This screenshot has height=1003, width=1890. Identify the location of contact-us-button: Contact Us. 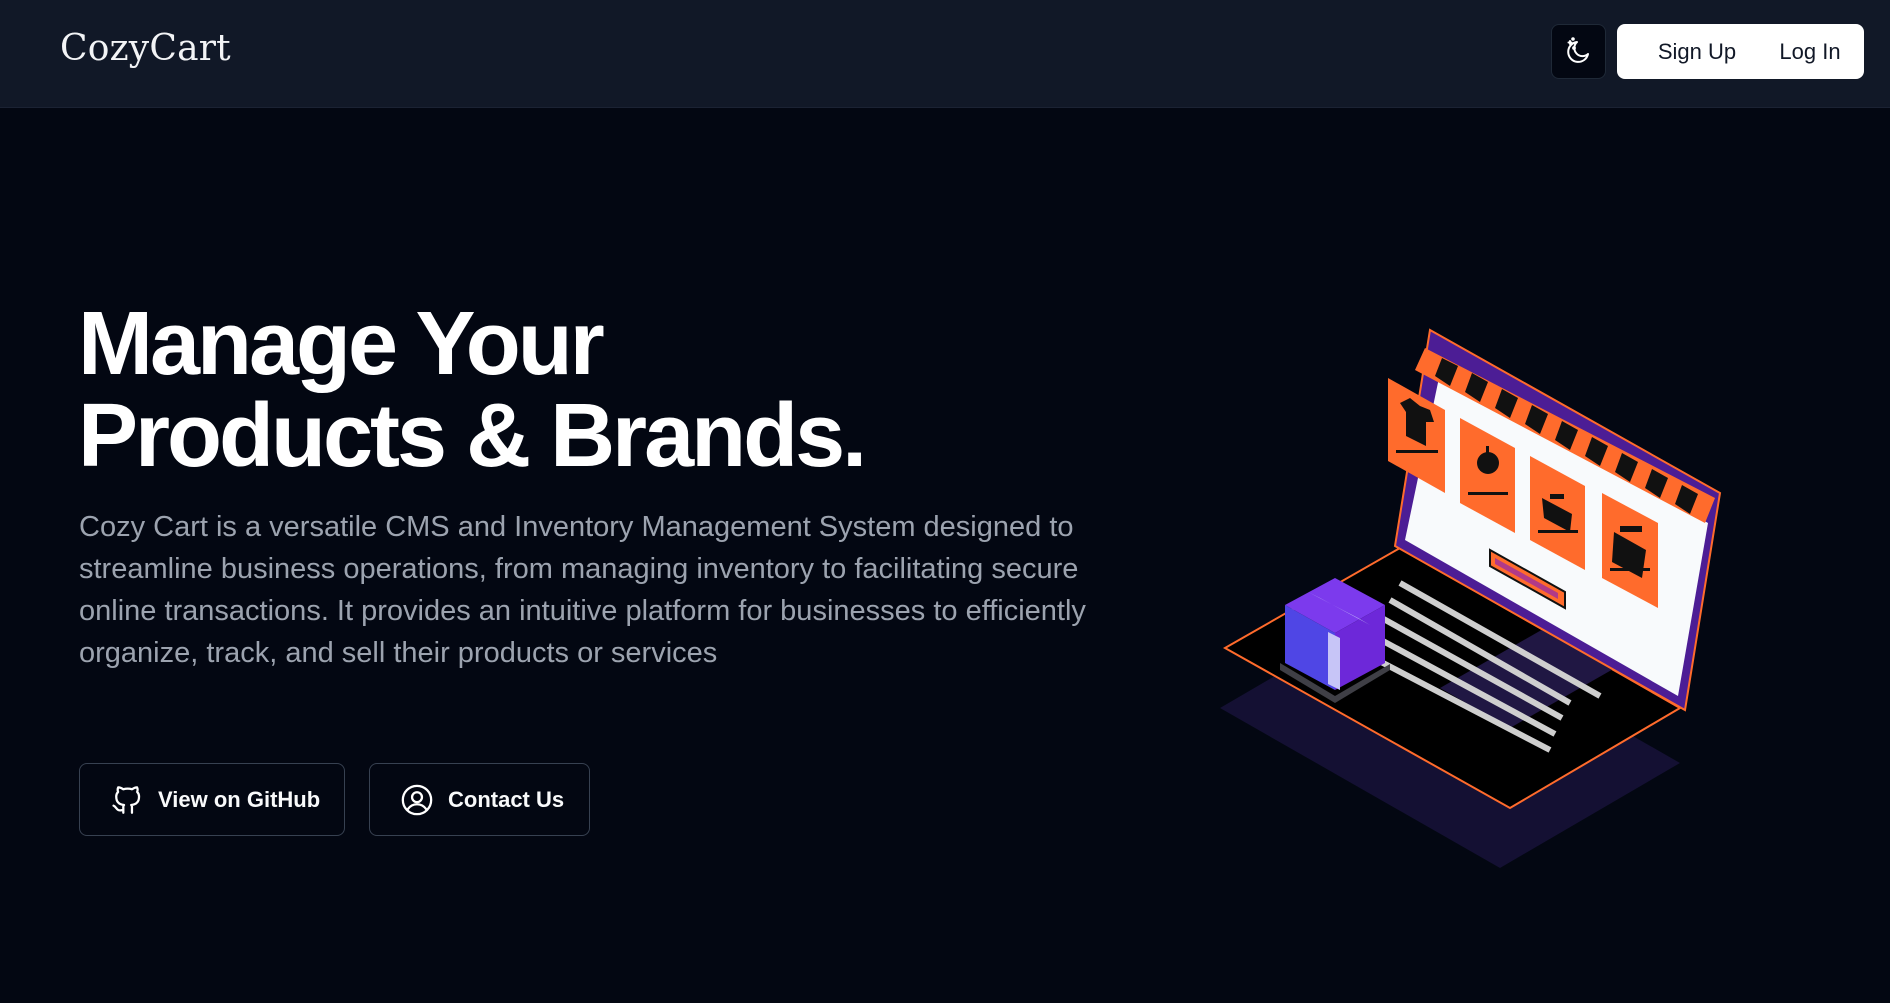
(479, 799).